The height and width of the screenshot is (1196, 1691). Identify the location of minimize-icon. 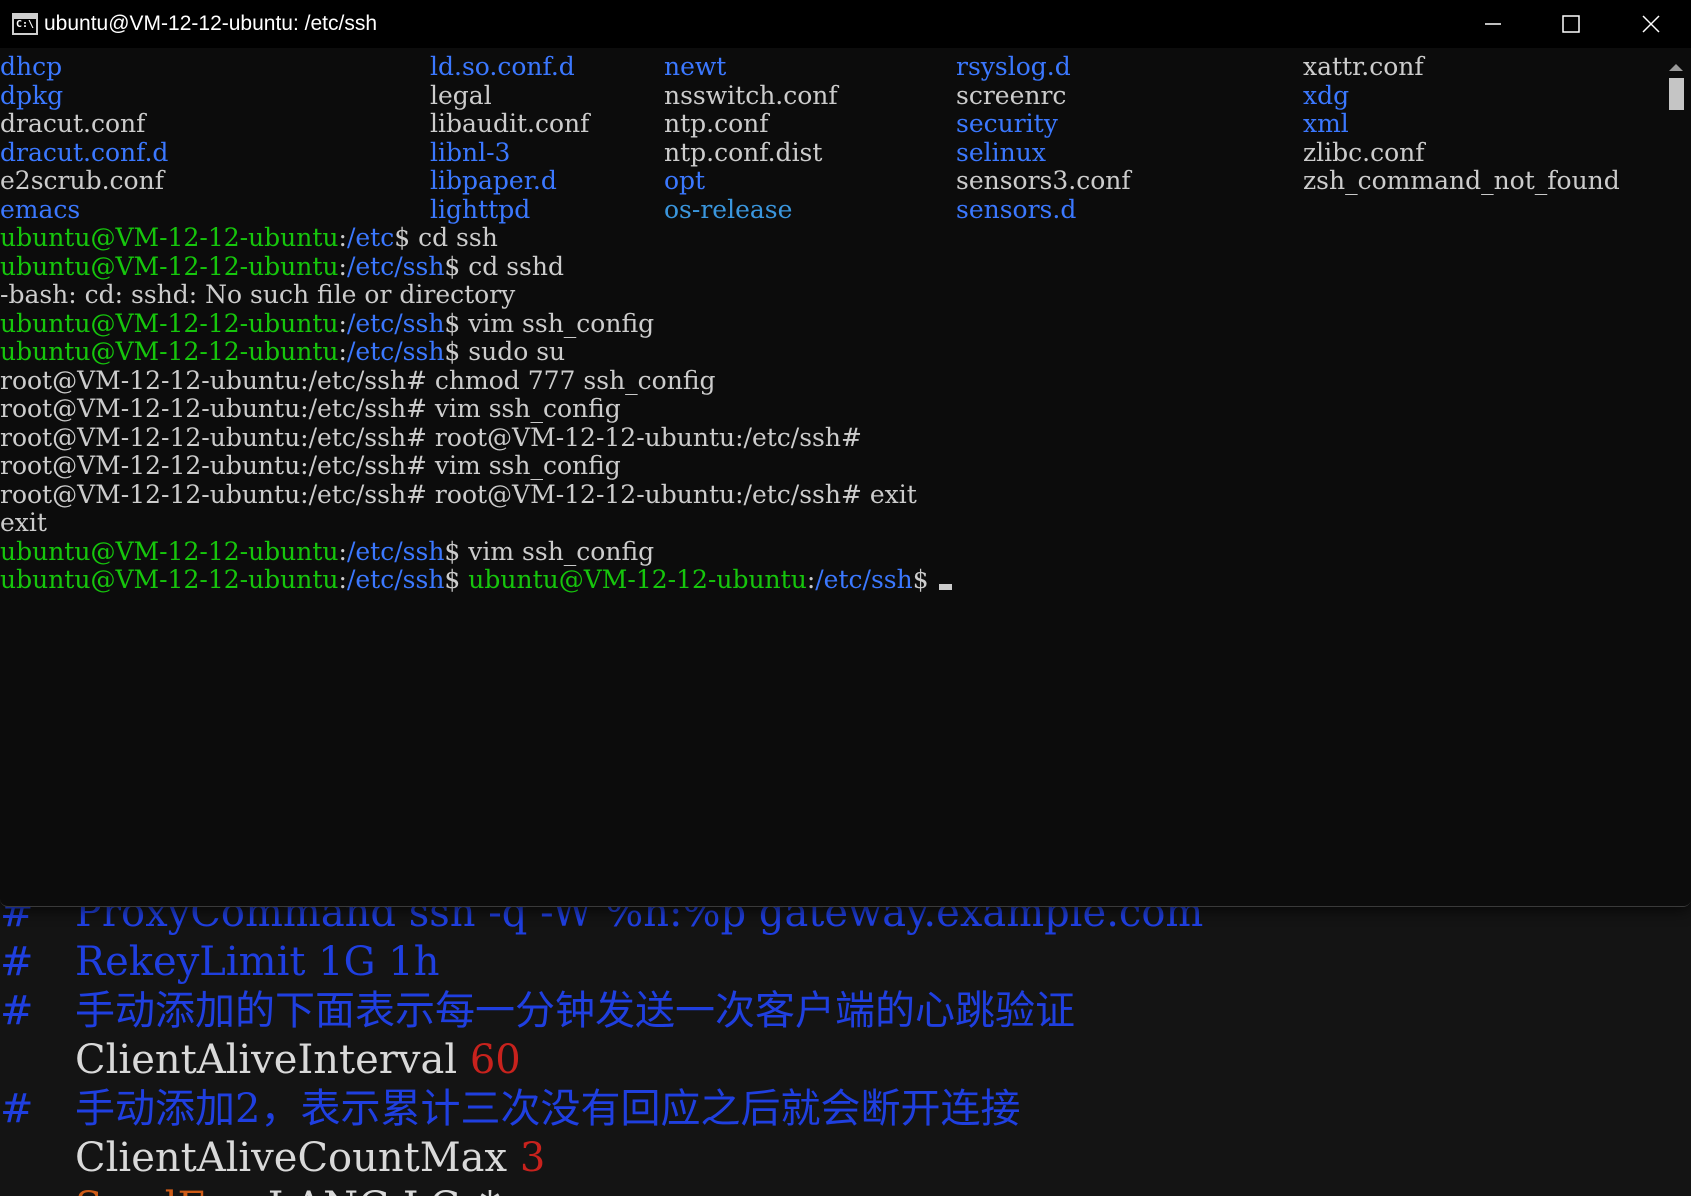
(1493, 24).